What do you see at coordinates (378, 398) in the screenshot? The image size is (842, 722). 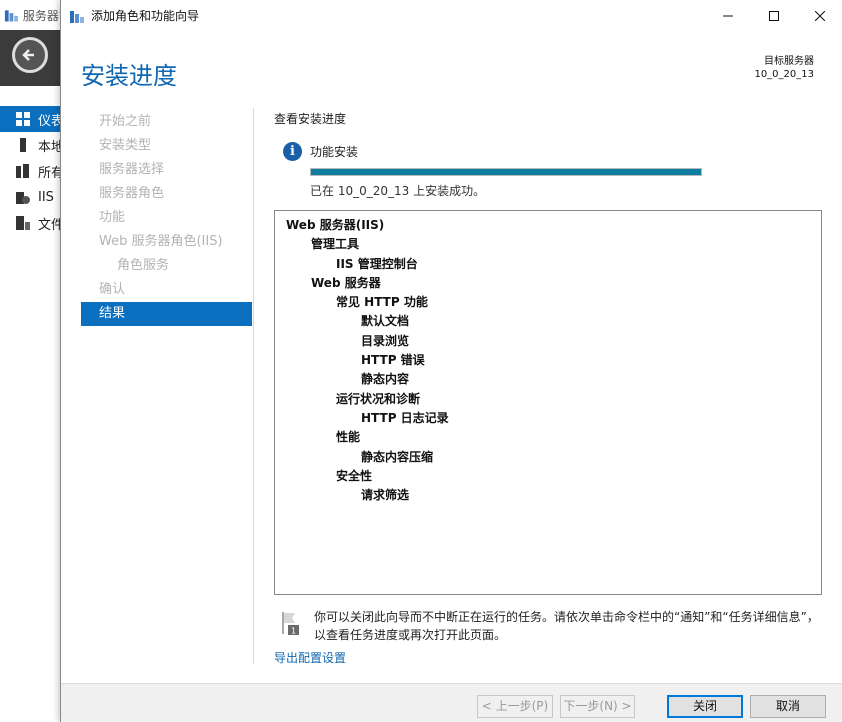 I see `result-item: 运行状况和诊断` at bounding box center [378, 398].